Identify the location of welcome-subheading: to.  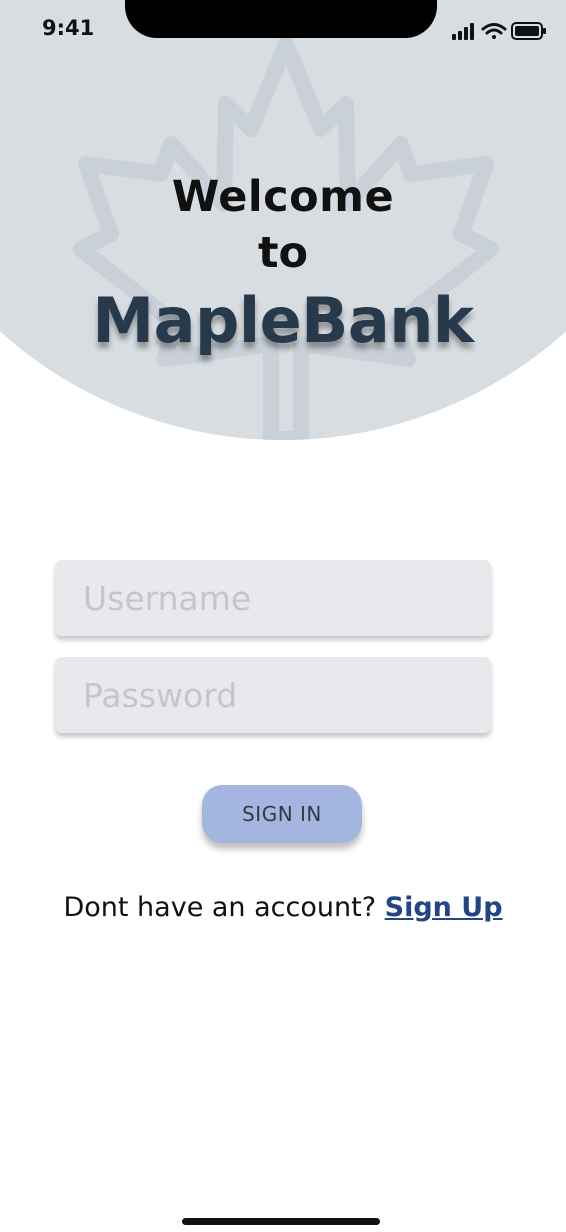
(283, 253).